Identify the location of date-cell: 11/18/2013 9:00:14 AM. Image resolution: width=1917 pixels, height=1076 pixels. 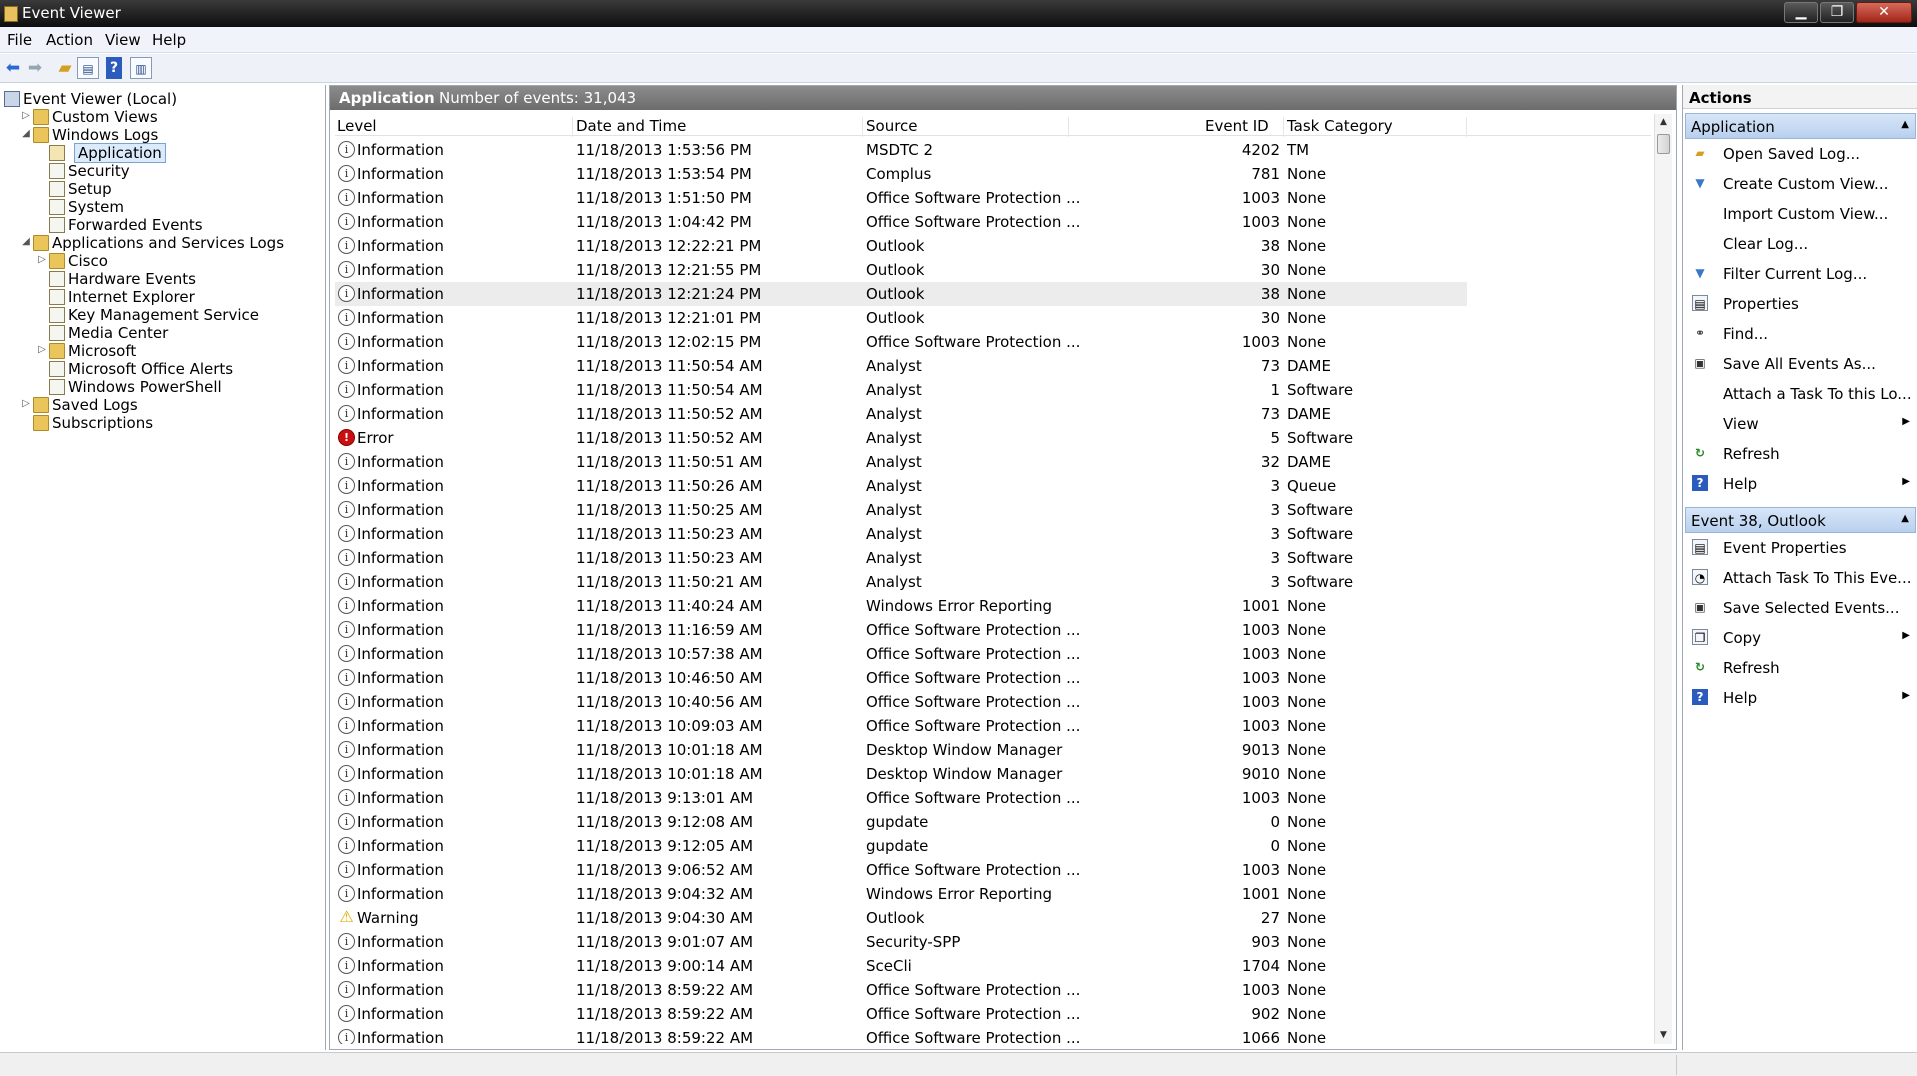
(665, 966).